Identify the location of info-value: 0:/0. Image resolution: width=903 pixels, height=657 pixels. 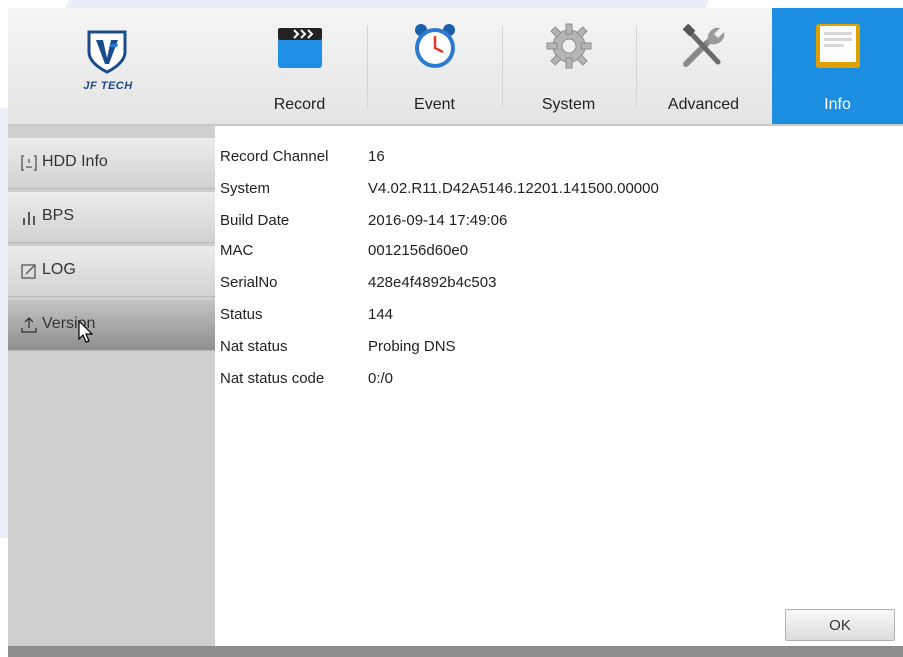
(381, 378).